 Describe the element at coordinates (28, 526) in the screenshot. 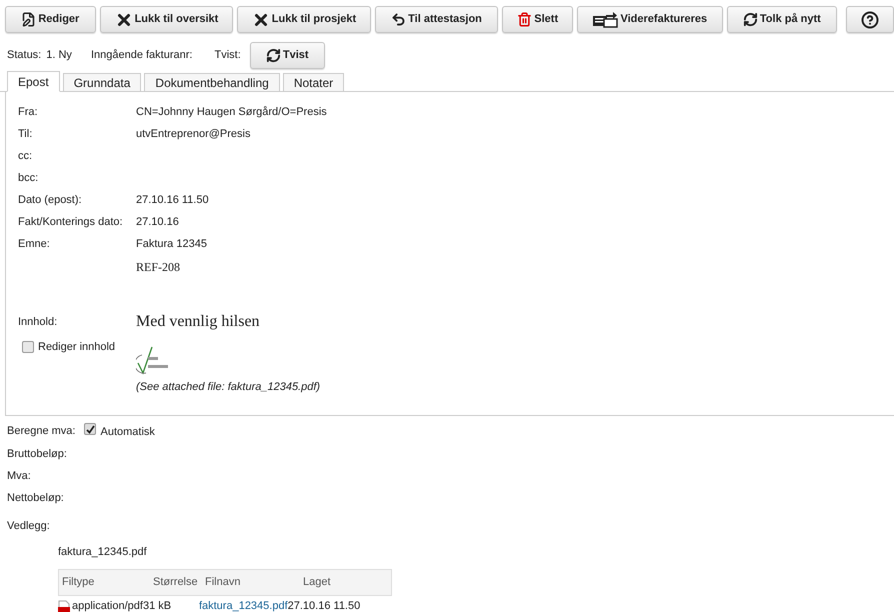

I see `attachments-label: Vedlegg:` at that location.